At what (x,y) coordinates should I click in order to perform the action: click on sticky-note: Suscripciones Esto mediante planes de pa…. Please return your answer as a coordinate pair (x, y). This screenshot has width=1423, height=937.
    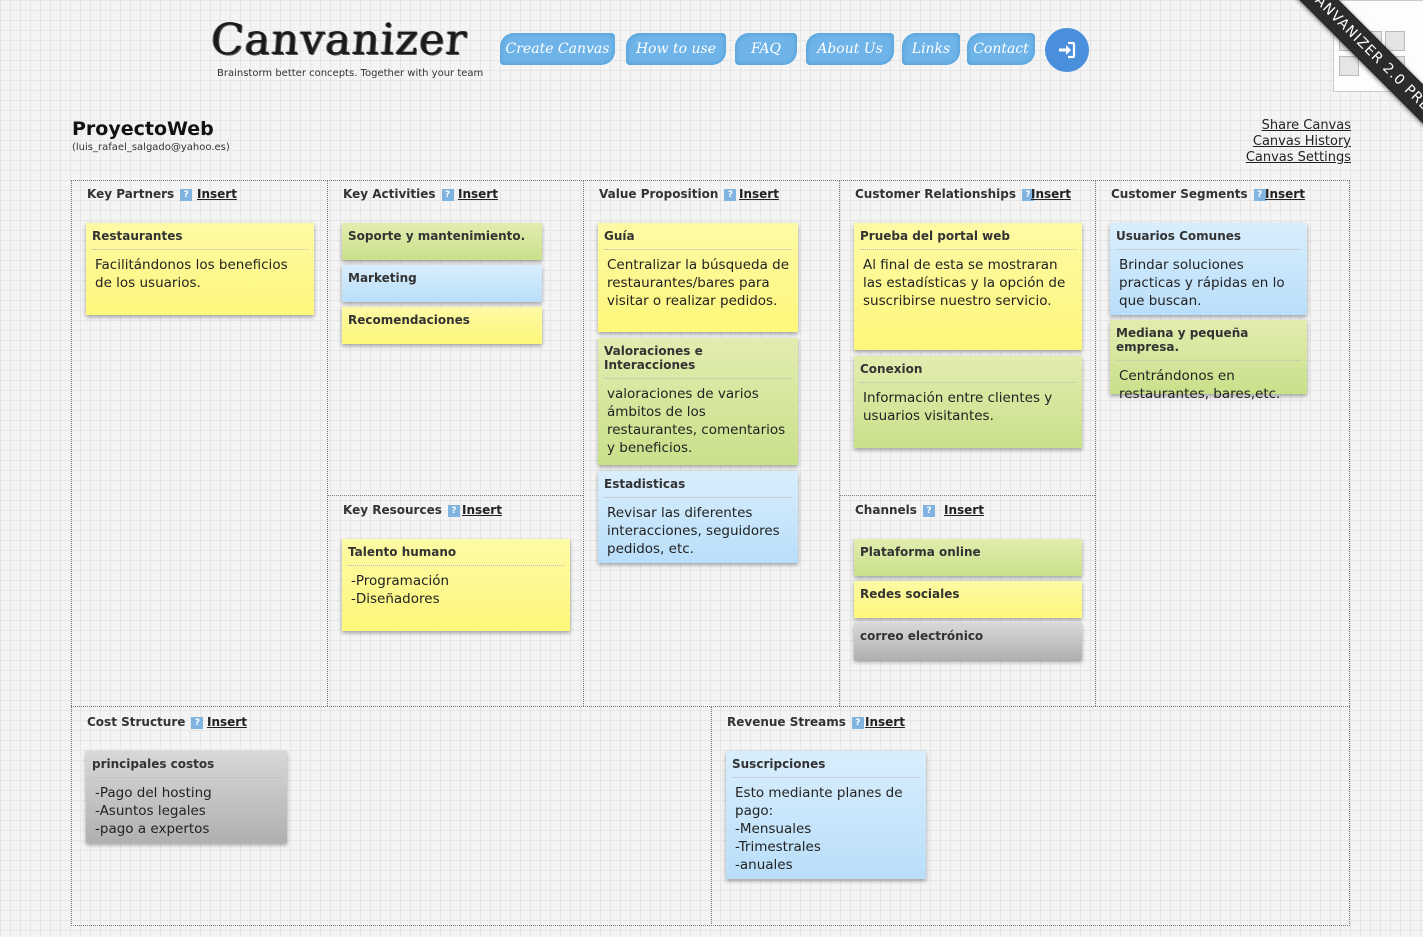
    Looking at the image, I should click on (826, 815).